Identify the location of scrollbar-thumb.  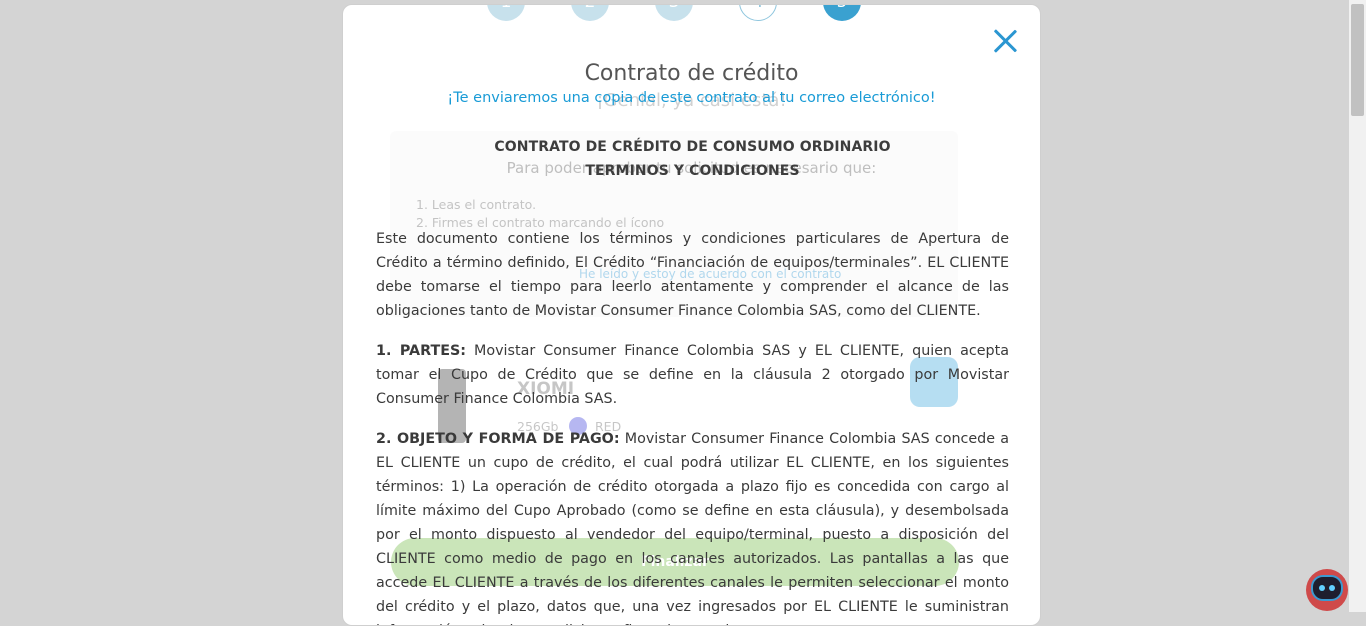
(1357, 60).